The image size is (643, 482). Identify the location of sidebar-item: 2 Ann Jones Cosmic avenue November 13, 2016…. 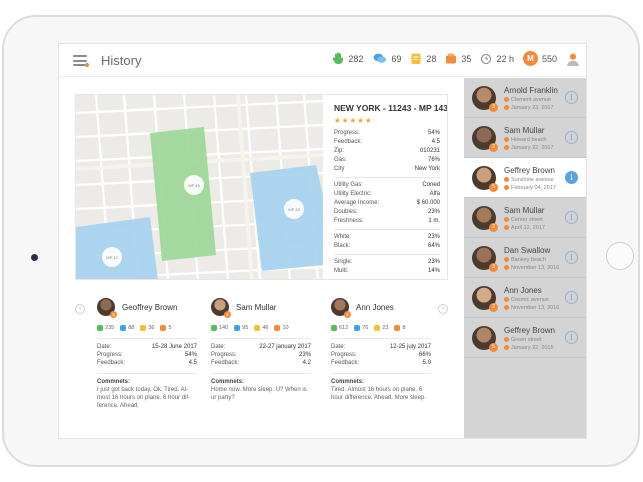
(525, 298).